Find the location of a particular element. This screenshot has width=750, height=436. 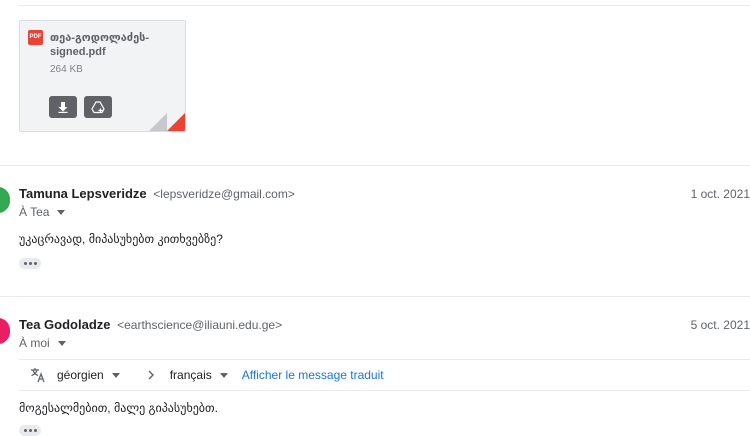

sender-email: <lepsveridze@gmail.com> is located at coordinates (224, 194).